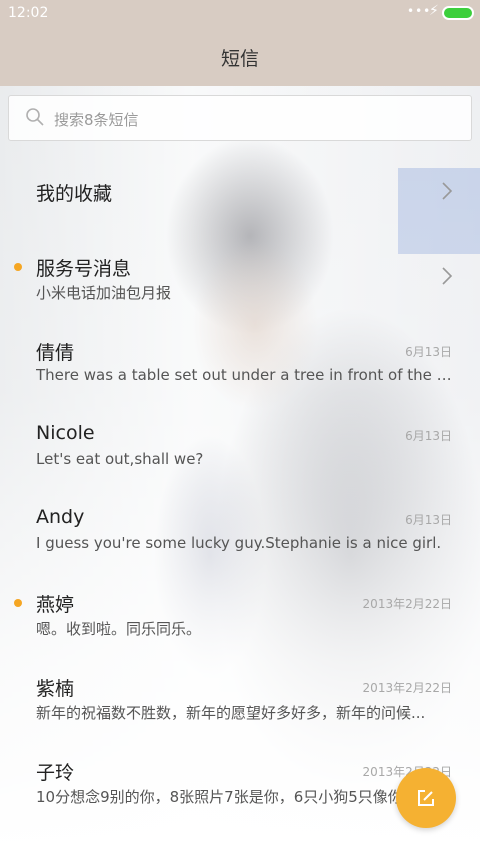  I want to click on thread-row: 服务号消息小米电话加油包月报, so click(240, 276).